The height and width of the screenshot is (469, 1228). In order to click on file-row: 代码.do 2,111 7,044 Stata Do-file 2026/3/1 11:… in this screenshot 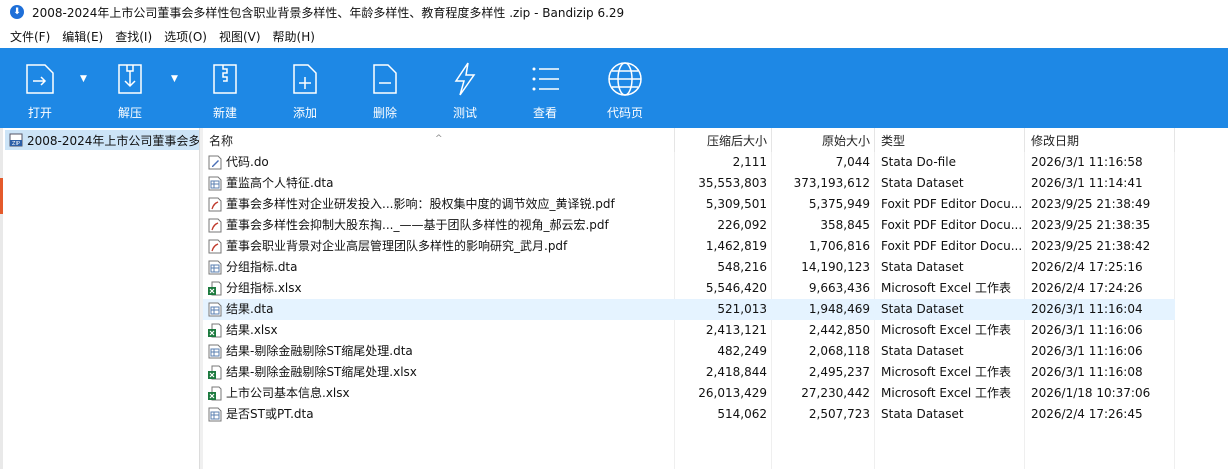, I will do `click(689, 162)`.